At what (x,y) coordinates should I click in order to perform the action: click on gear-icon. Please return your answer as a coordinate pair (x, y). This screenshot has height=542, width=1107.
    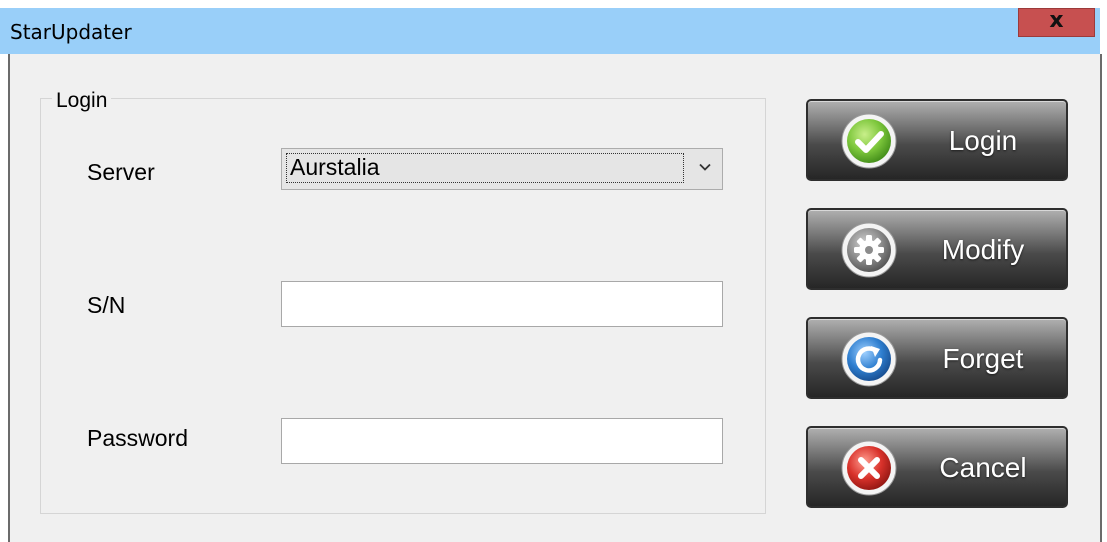
    Looking at the image, I should click on (869, 250).